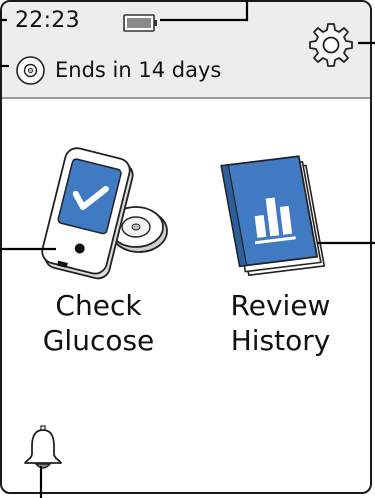 The height and width of the screenshot is (498, 375). What do you see at coordinates (98, 305) in the screenshot?
I see `check-glucose-line1: Check` at bounding box center [98, 305].